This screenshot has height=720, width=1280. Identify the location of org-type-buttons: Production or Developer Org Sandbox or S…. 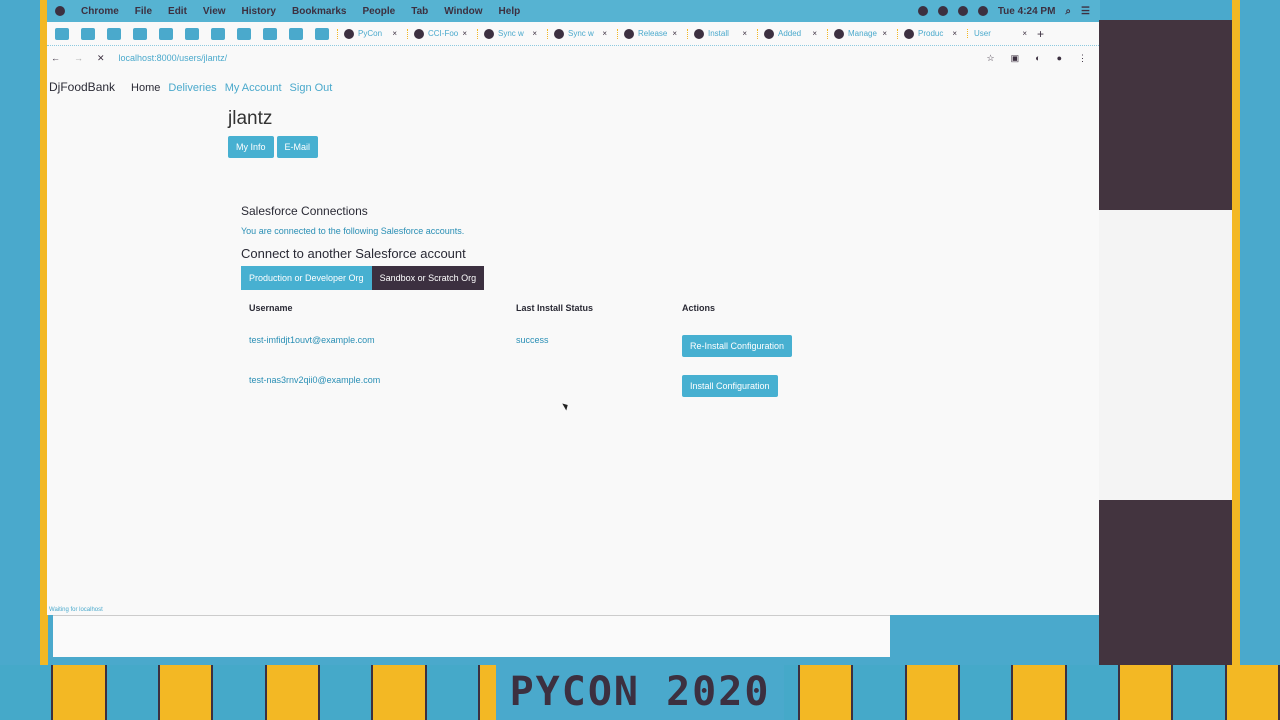
(541, 278).